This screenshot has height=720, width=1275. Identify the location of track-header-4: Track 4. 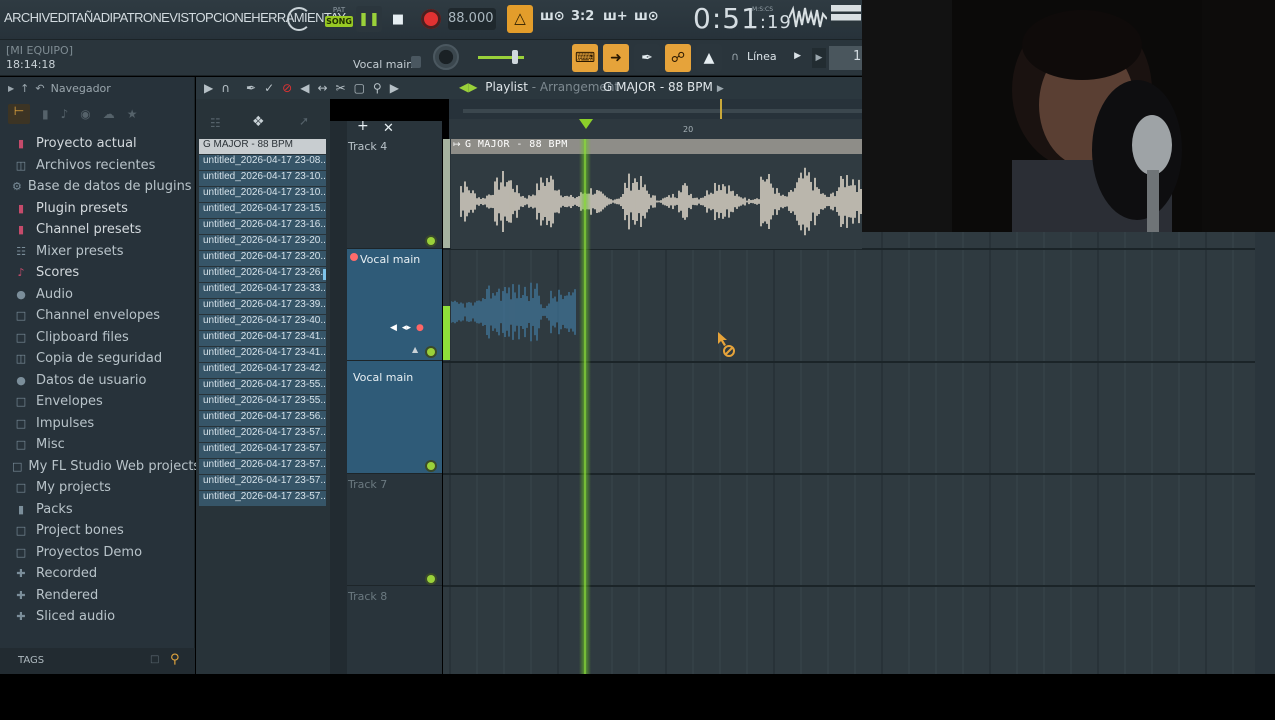
(394, 192).